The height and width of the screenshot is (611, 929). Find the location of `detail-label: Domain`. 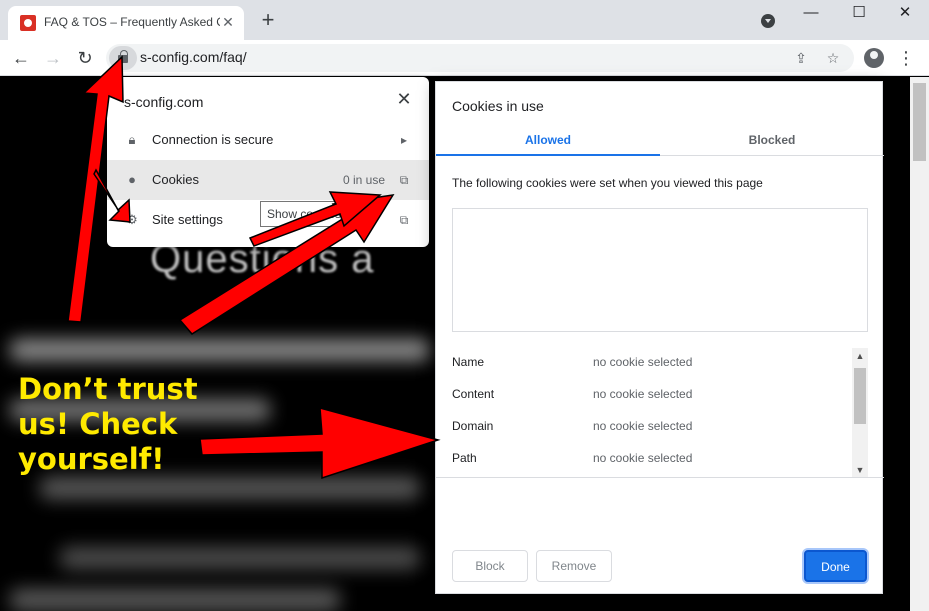

detail-label: Domain is located at coordinates (473, 426).